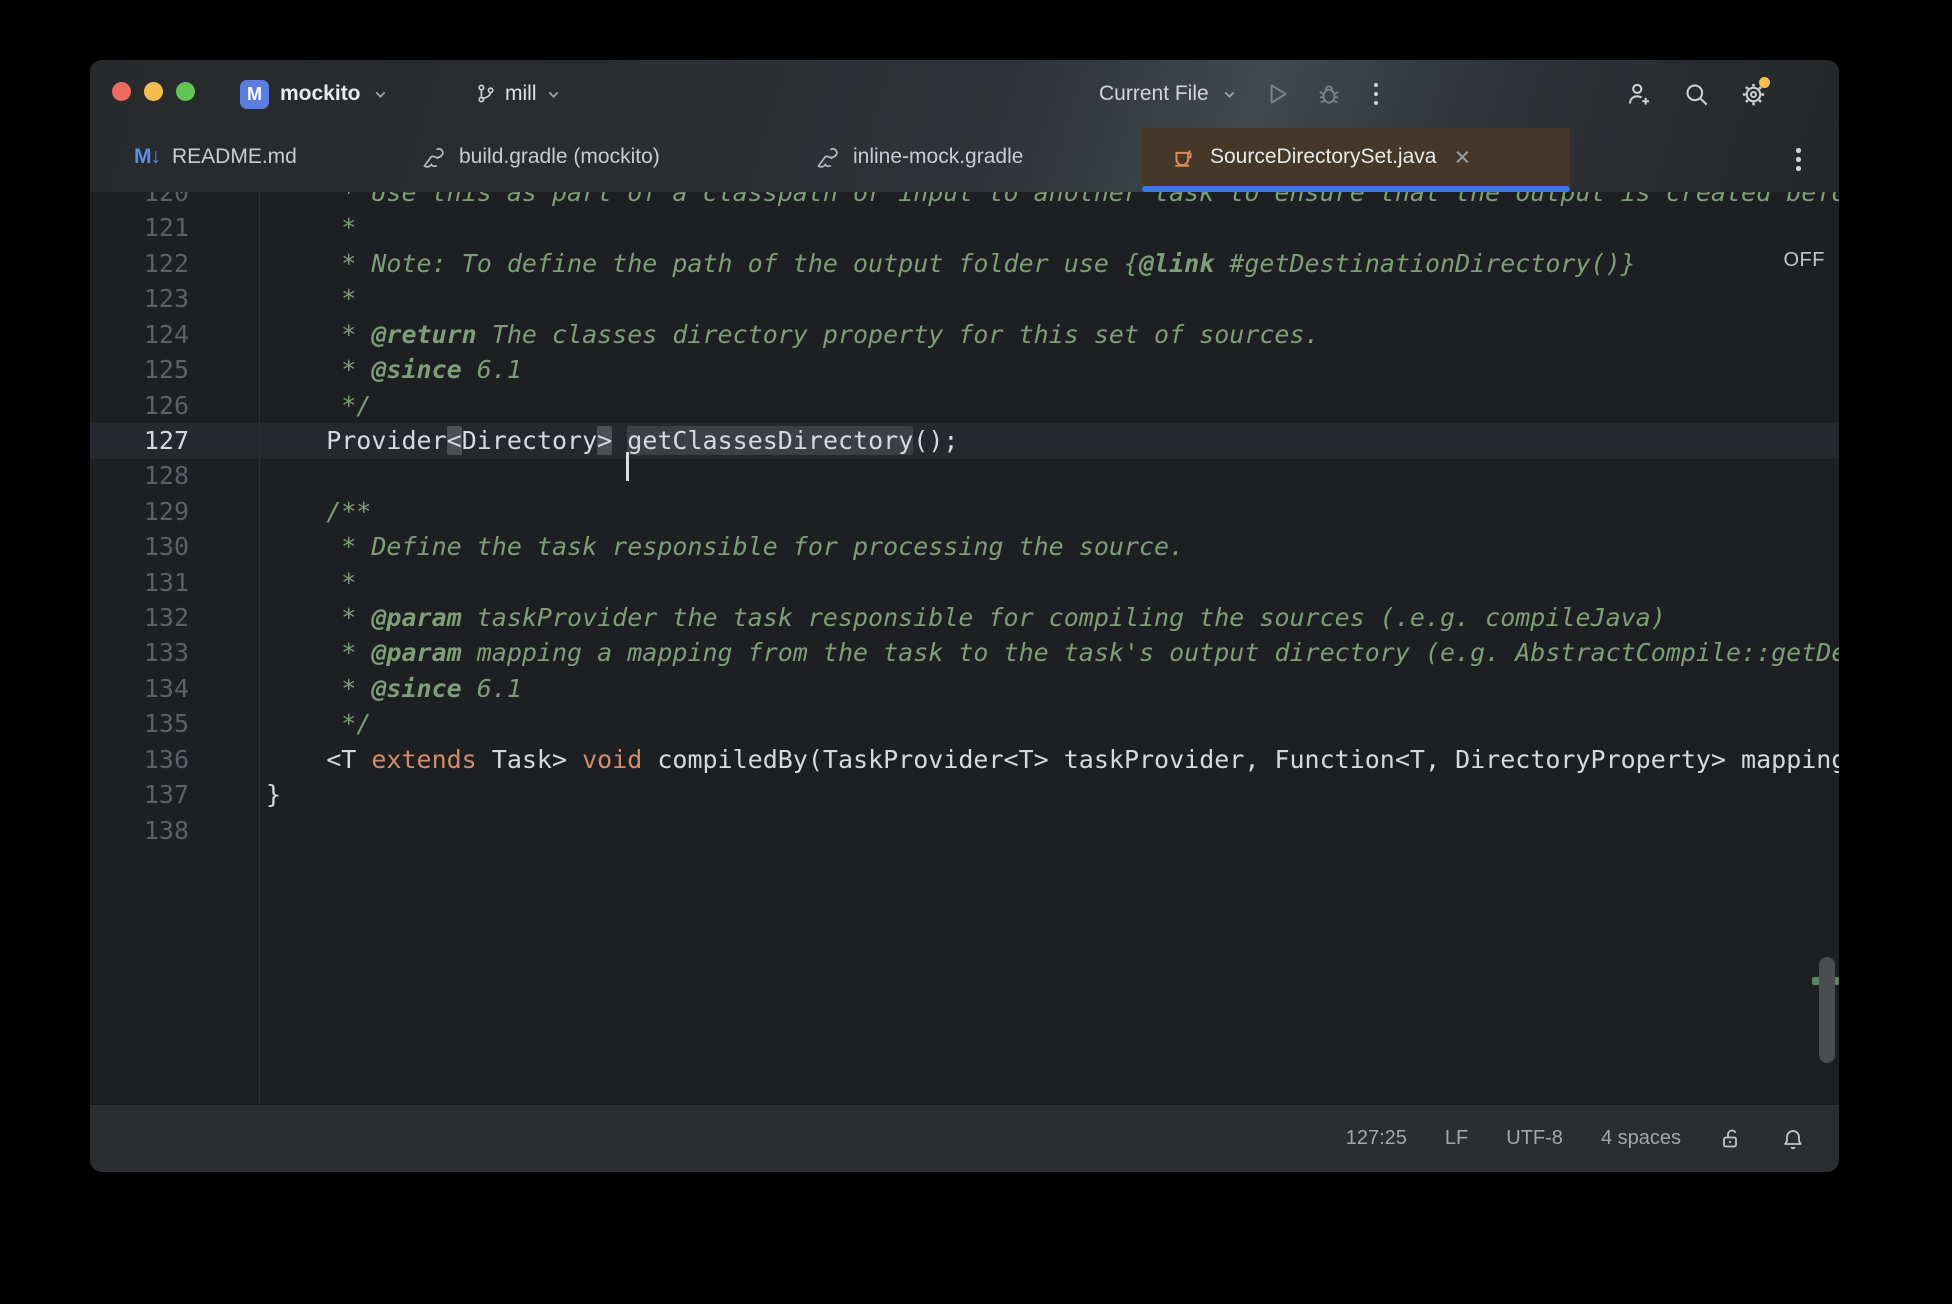 The image size is (1952, 1304). What do you see at coordinates (1793, 1139) in the screenshot?
I see `notifications-bell-icon` at bounding box center [1793, 1139].